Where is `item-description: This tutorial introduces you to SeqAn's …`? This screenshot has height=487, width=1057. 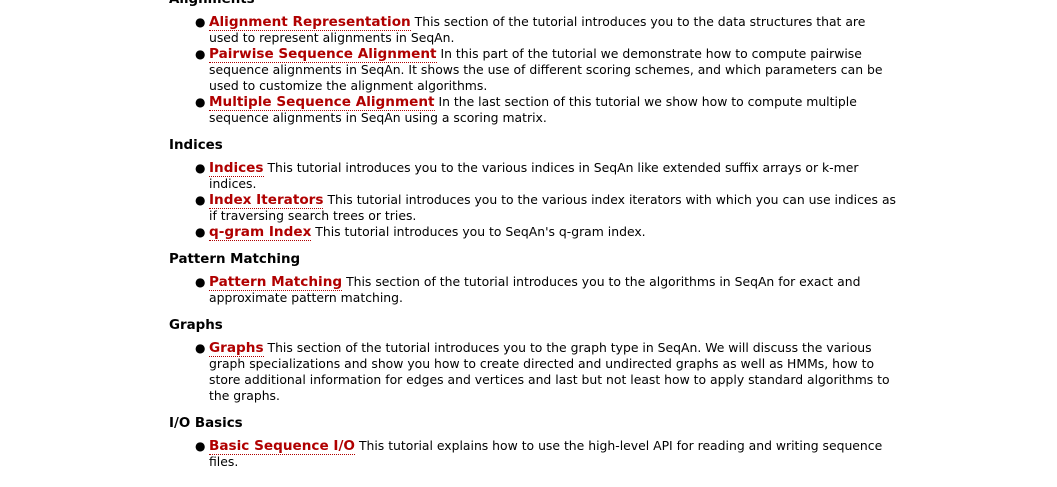
item-description: This tutorial introduces you to SeqAn's … is located at coordinates (480, 231).